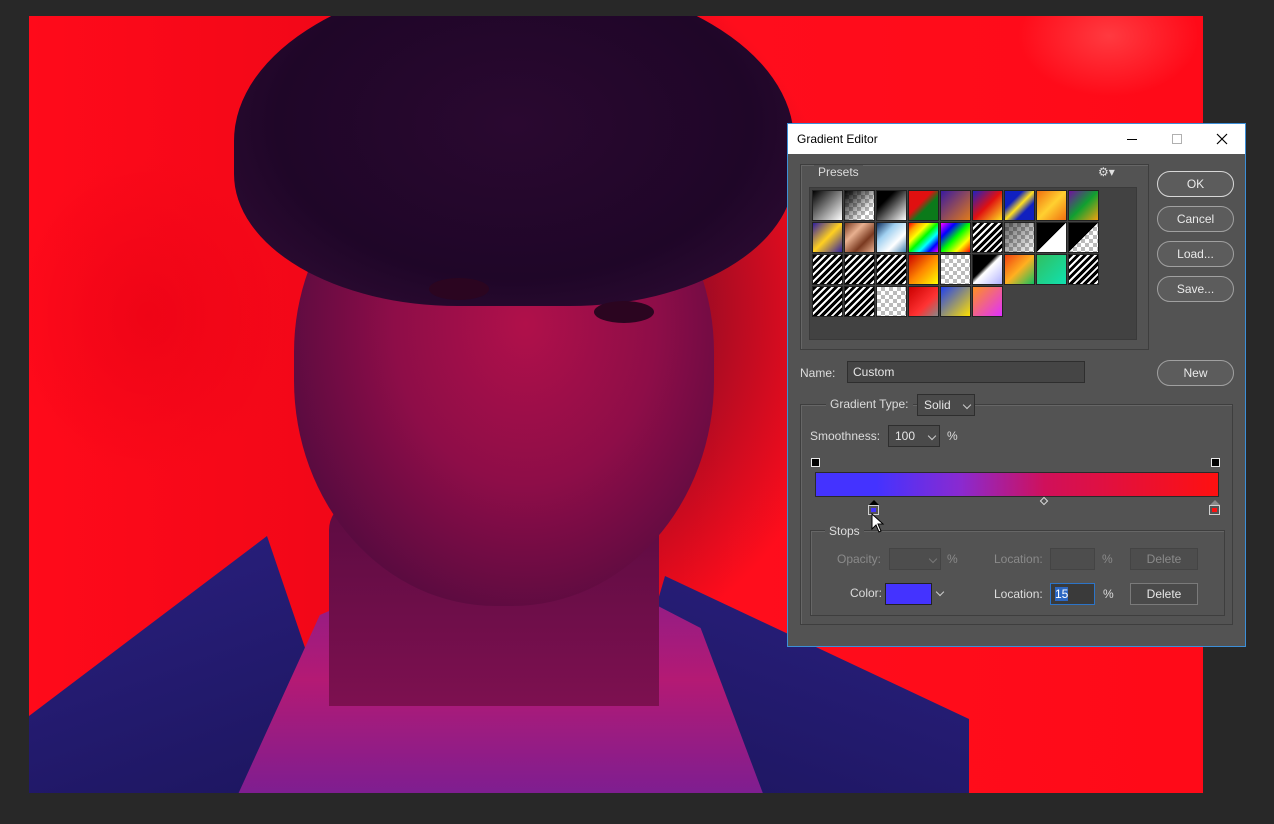 This screenshot has height=824, width=1274. I want to click on preset-swatch-black-checker, so click(1083, 237).